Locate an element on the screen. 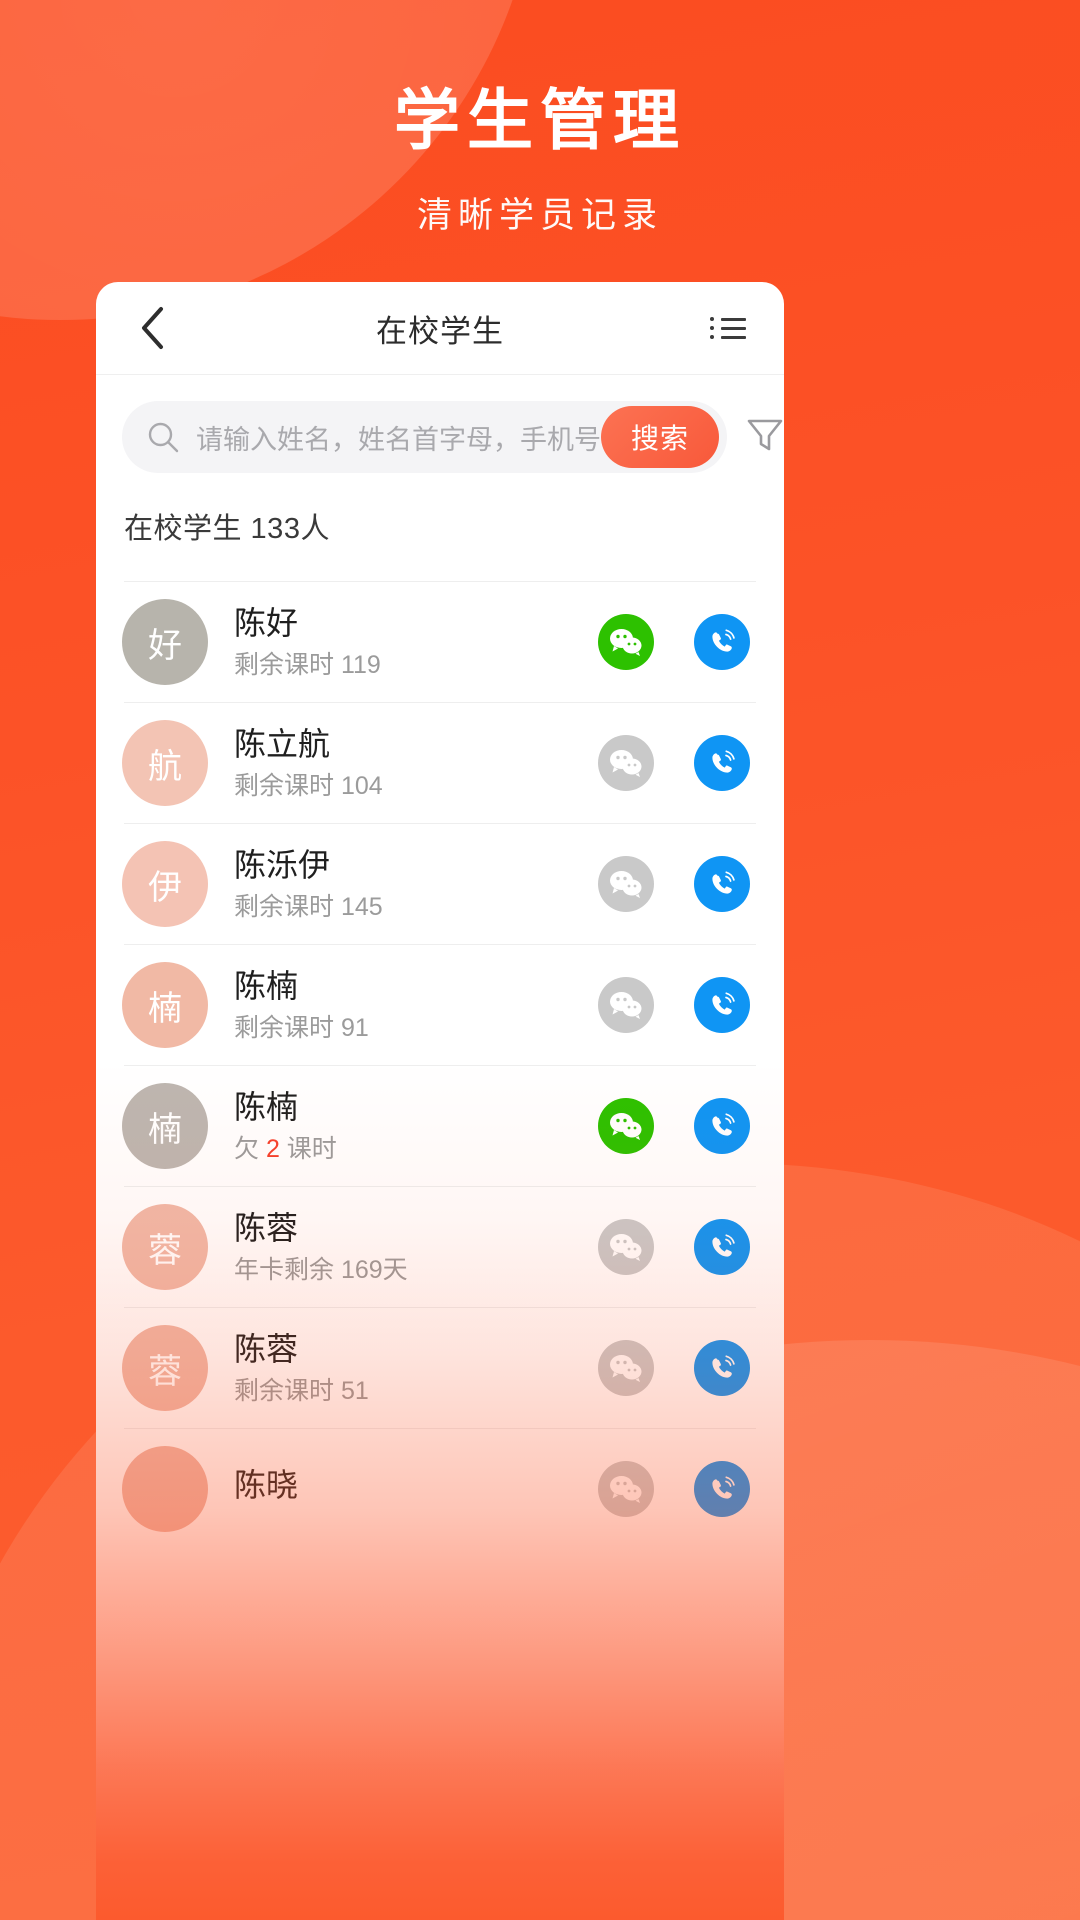  student-balance: 剩余课时 104 is located at coordinates (308, 786).